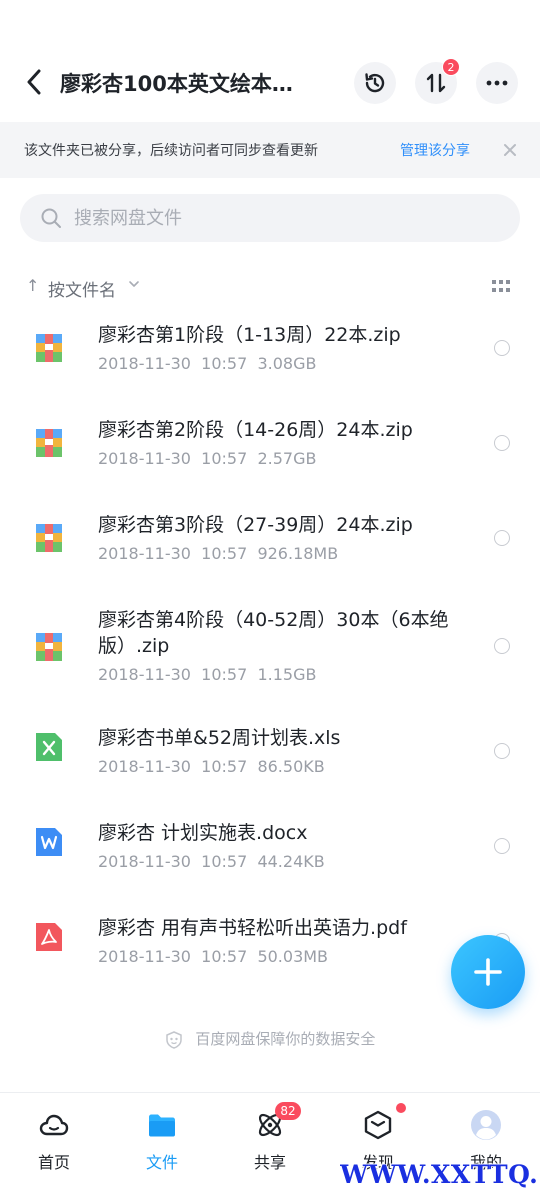 The width and height of the screenshot is (540, 1200). I want to click on transfer-icon, so click(436, 83).